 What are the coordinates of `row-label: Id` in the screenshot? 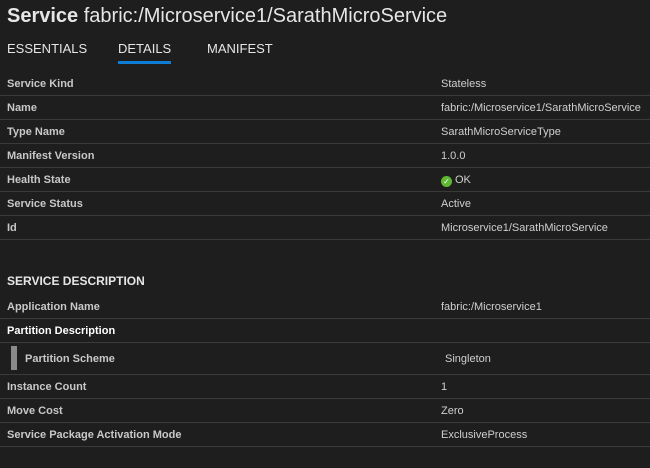 It's located at (12, 228).